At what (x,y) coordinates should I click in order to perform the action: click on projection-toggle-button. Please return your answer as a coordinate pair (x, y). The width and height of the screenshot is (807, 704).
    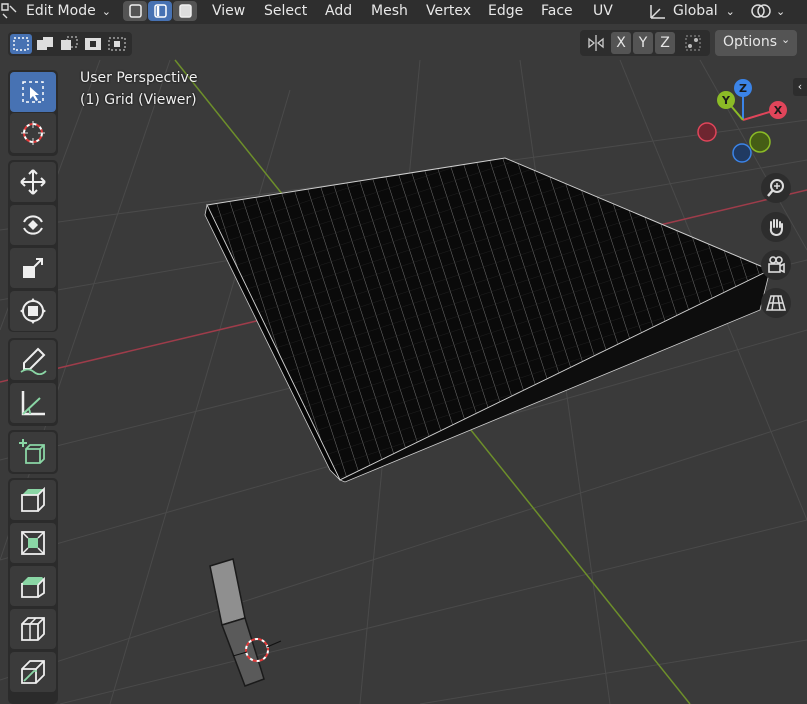
    Looking at the image, I should click on (776, 303).